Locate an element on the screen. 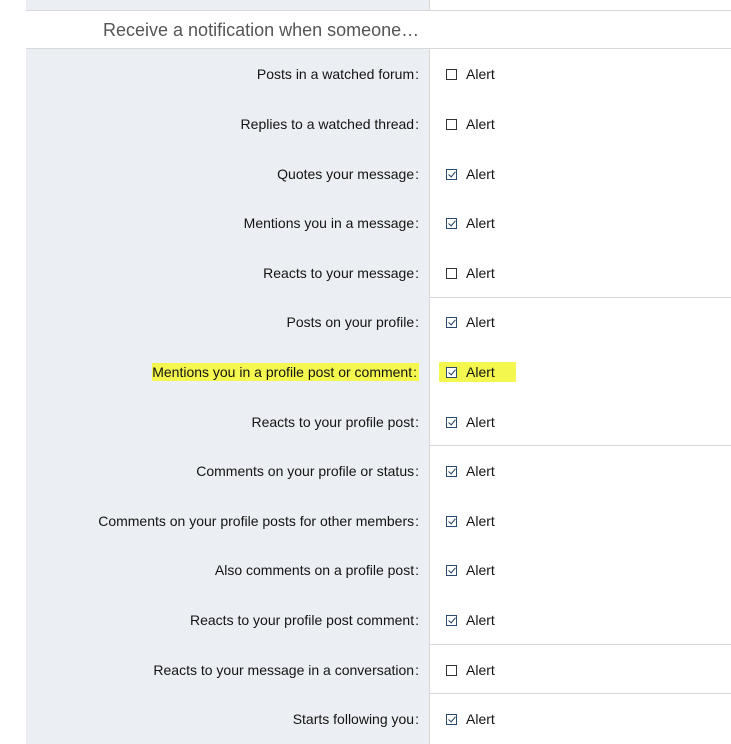  notification-label-text: Replies to a watched thread is located at coordinates (327, 124).